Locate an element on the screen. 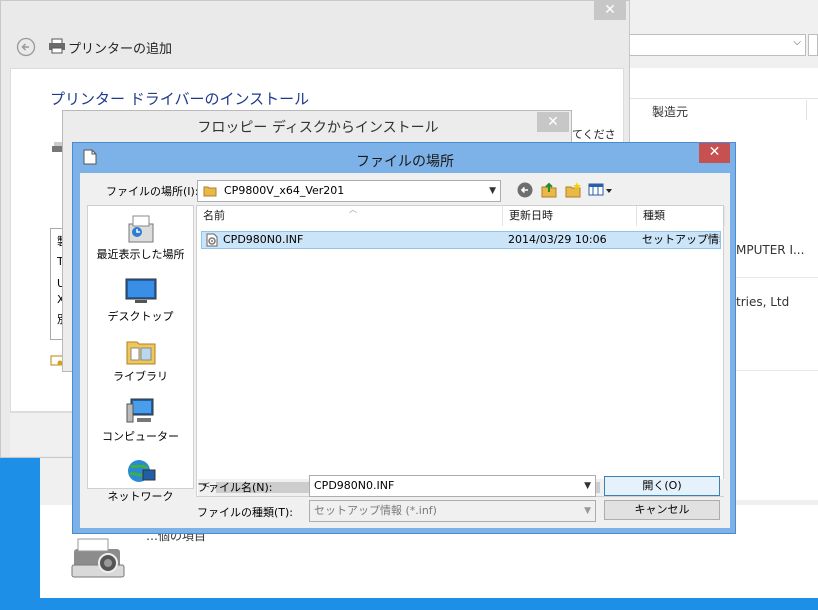 The height and width of the screenshot is (610, 818). table-row: CPD980N0.INF 2014/03/29 10:06 セットアップ情報 is located at coordinates (461, 240).